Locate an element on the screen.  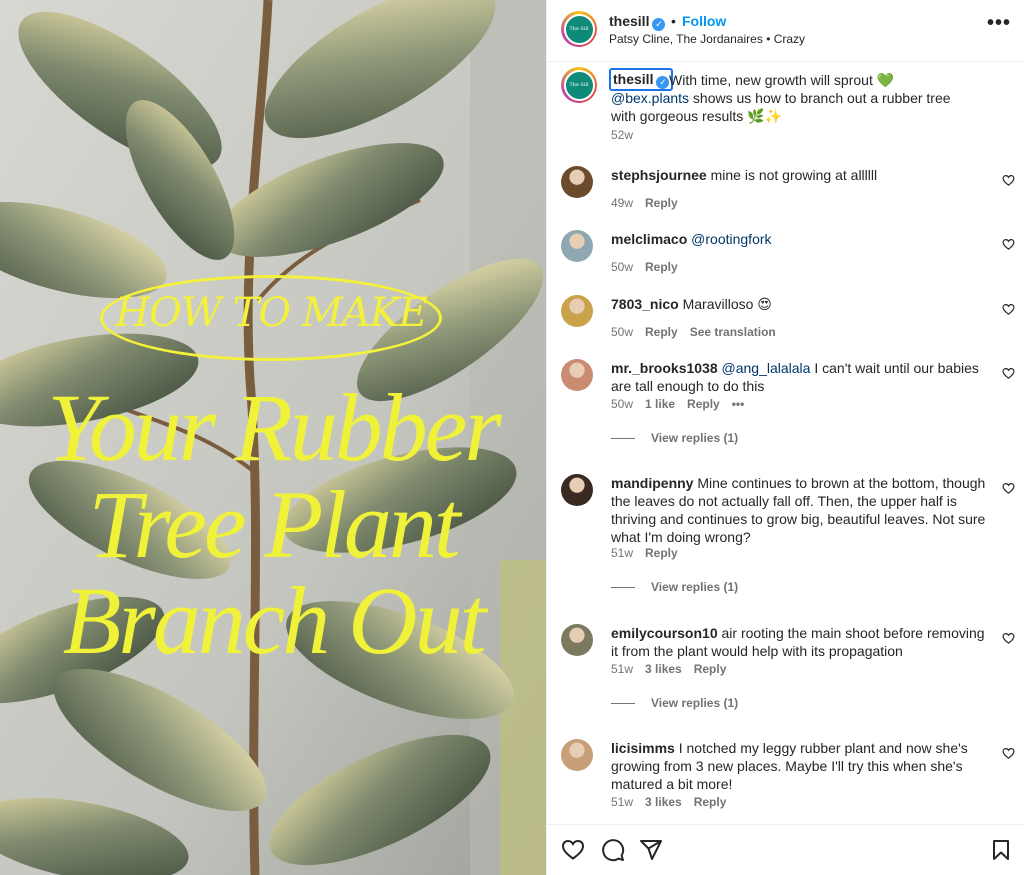
share-icon is located at coordinates (651, 850).